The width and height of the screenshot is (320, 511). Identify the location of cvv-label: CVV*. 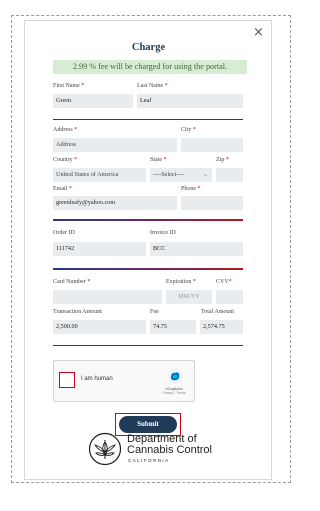
(224, 282).